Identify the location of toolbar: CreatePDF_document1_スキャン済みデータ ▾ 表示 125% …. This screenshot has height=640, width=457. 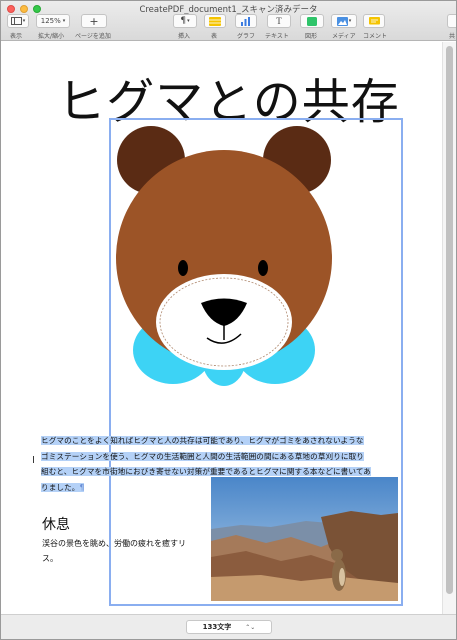
(228, 21).